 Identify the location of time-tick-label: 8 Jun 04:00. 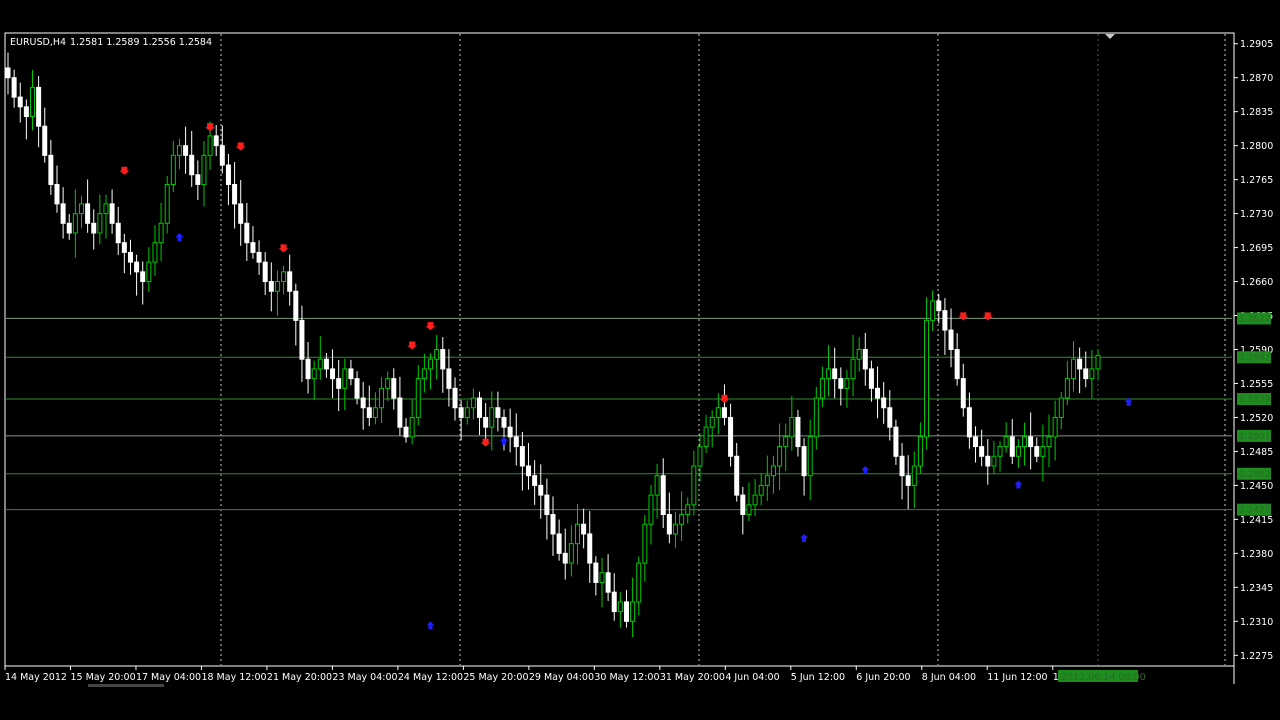
(949, 677).